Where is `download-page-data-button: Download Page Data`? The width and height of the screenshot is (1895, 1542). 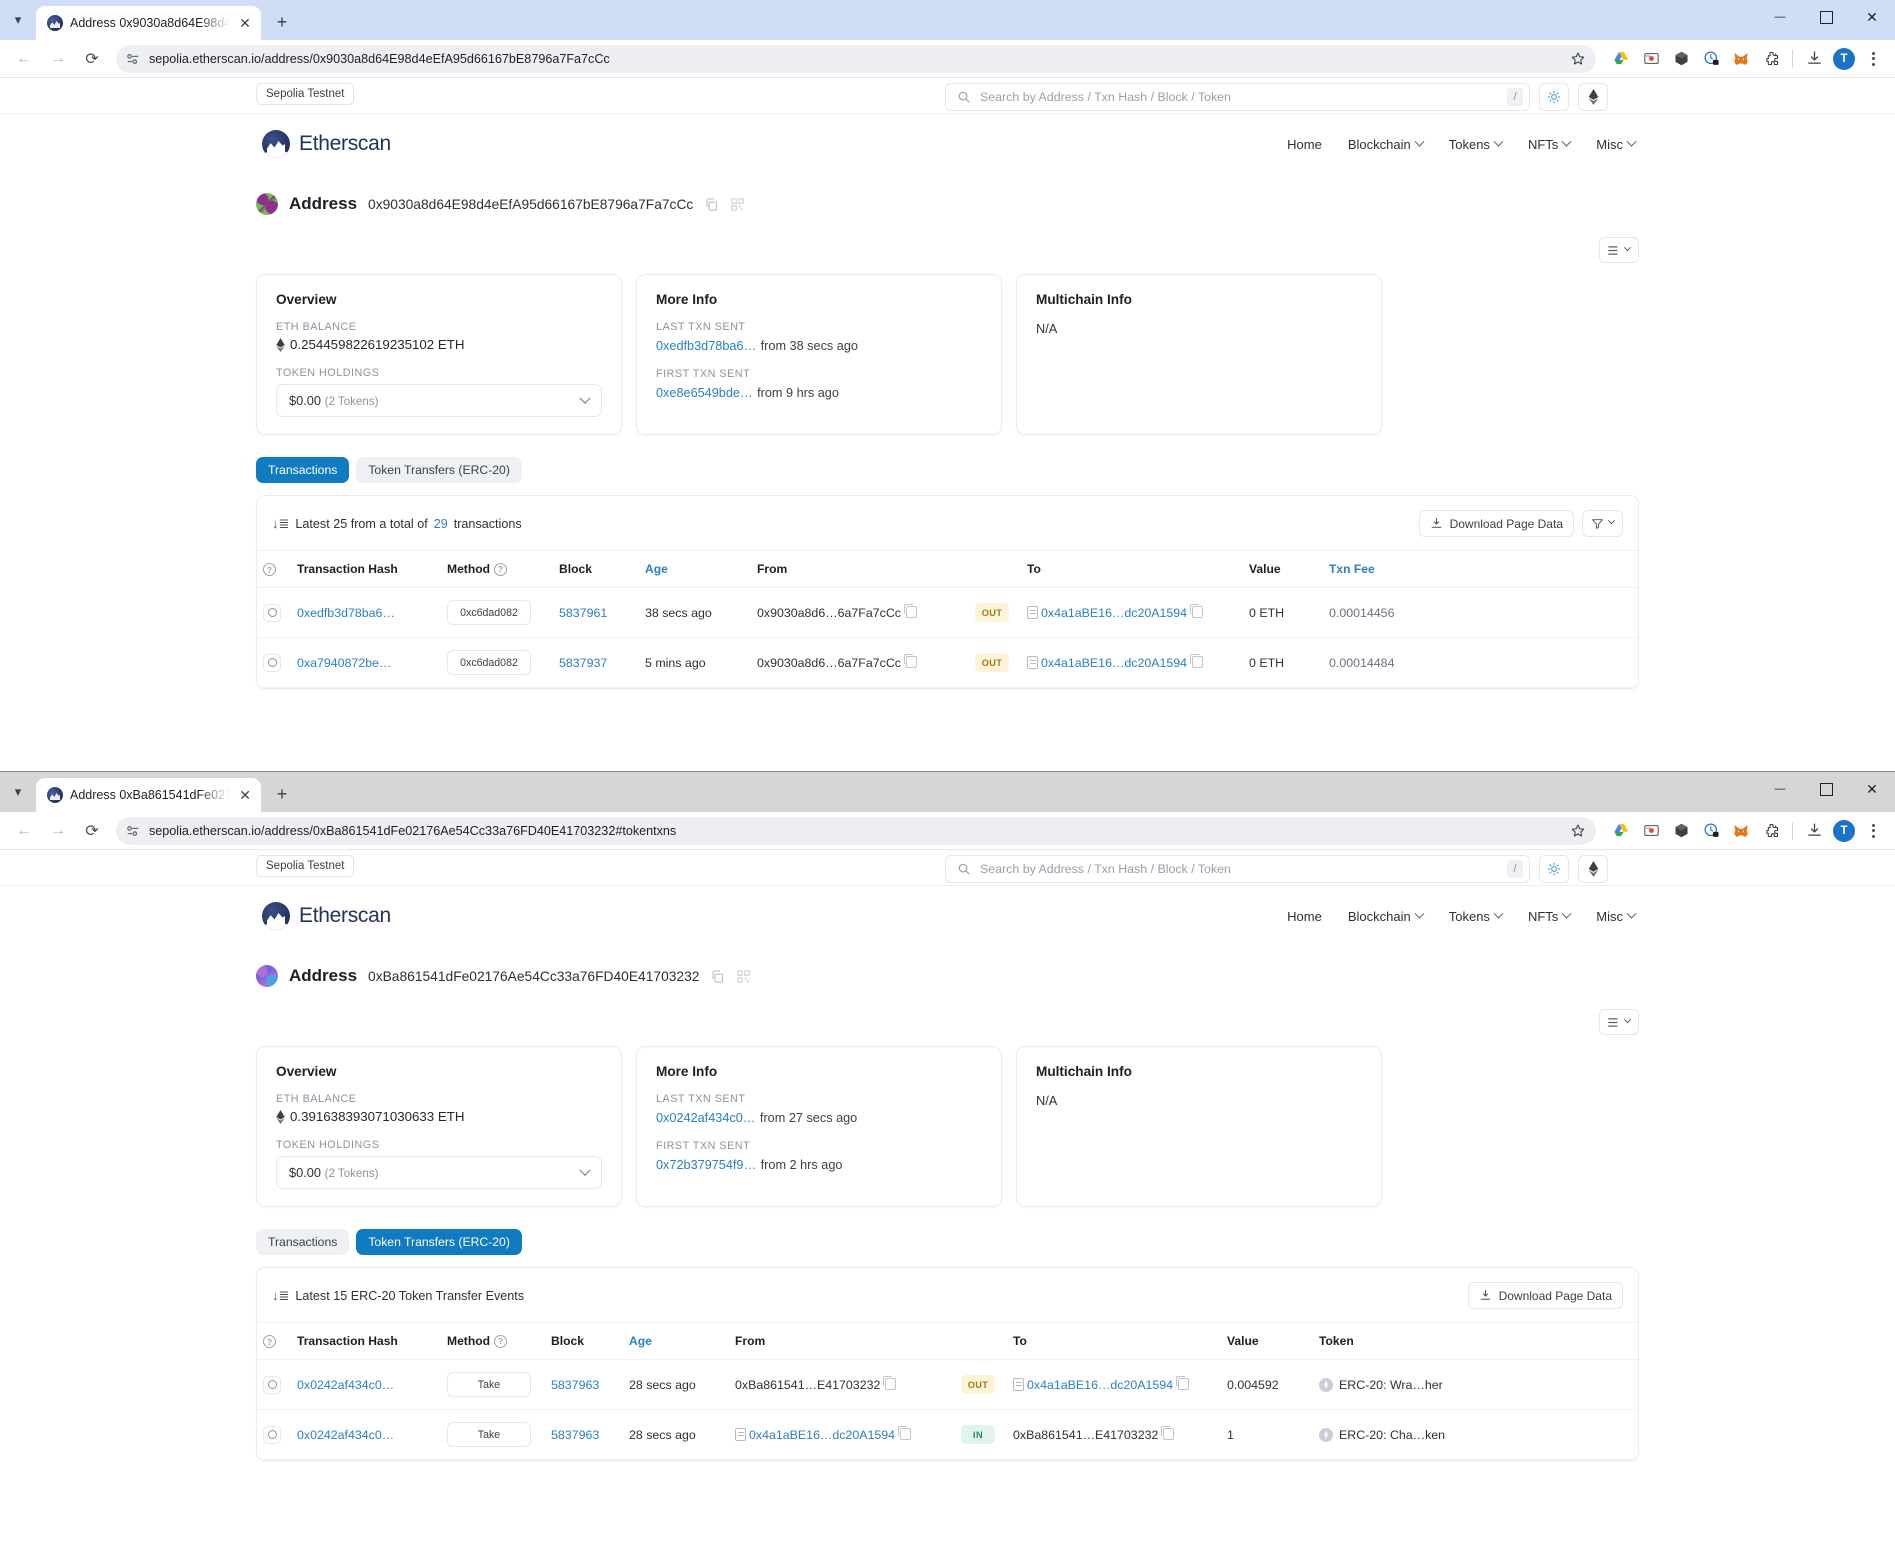
download-page-data-button: Download Page Data is located at coordinates (1545, 1295).